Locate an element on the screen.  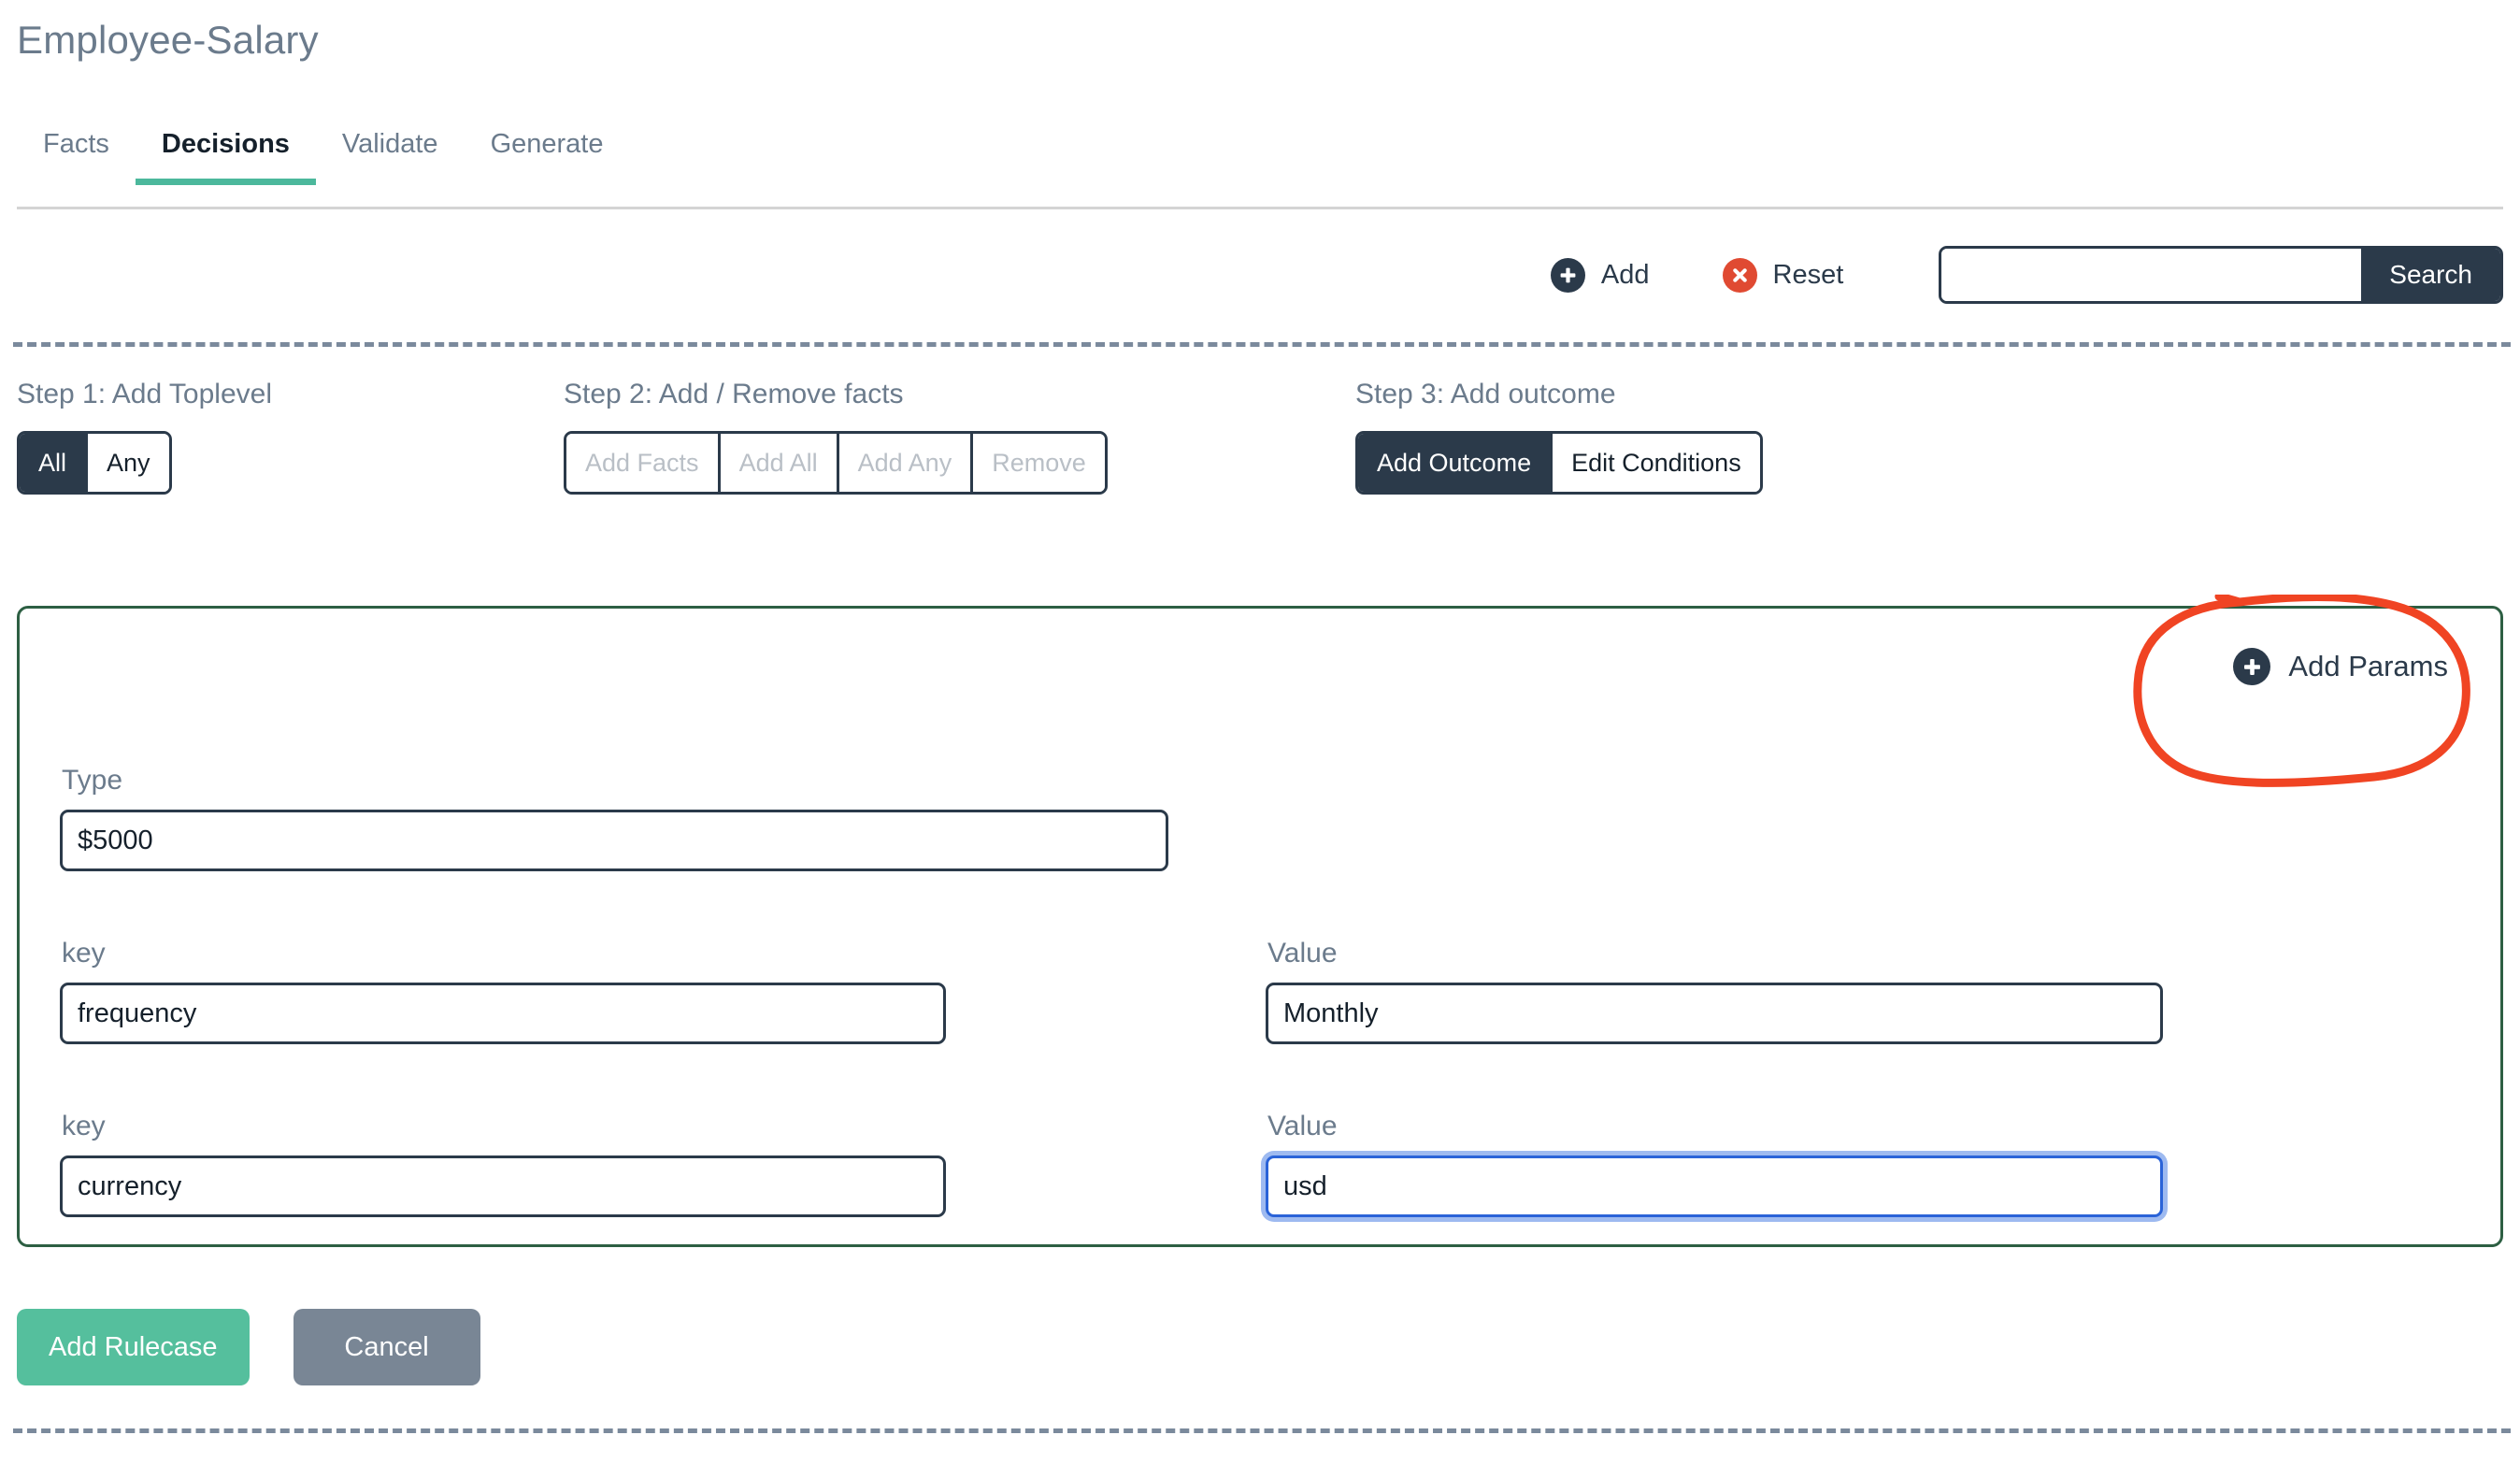
tab-facts: Facts is located at coordinates (76, 151).